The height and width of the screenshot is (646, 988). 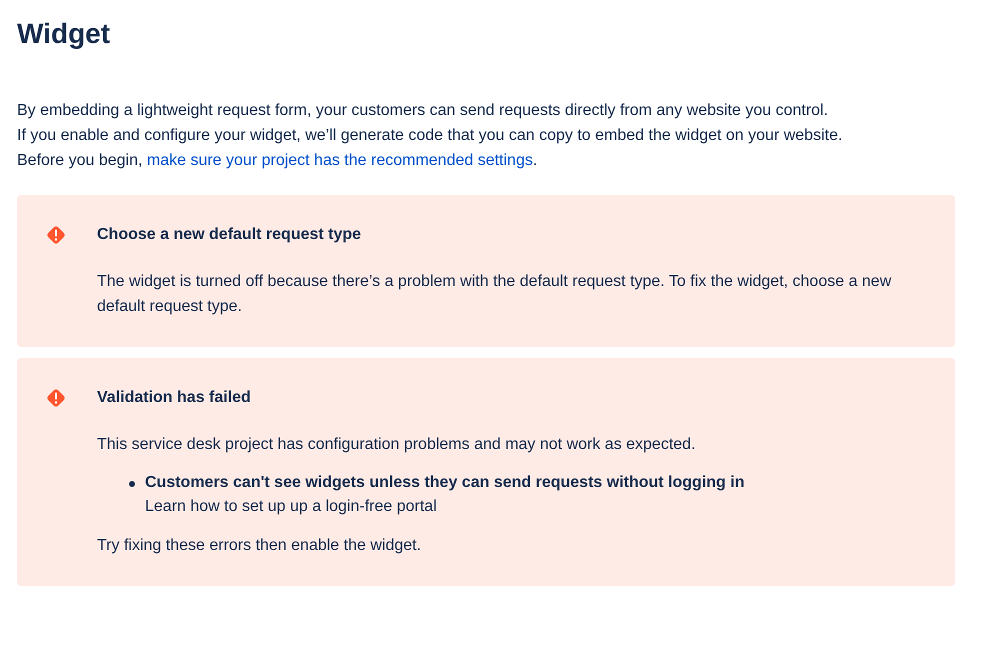 What do you see at coordinates (444, 483) in the screenshot?
I see `problem-title: Customers can't see widgets unless they can send requests without logging in` at bounding box center [444, 483].